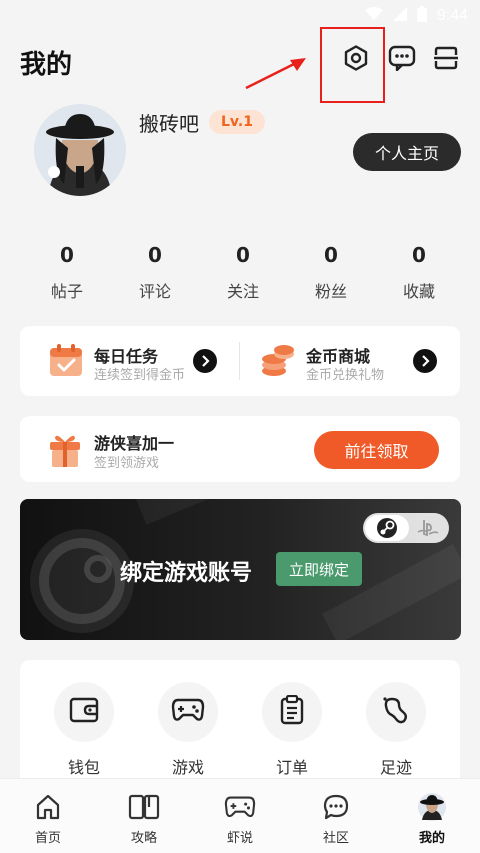 The image size is (480, 853). I want to click on scan-icon, so click(446, 60).